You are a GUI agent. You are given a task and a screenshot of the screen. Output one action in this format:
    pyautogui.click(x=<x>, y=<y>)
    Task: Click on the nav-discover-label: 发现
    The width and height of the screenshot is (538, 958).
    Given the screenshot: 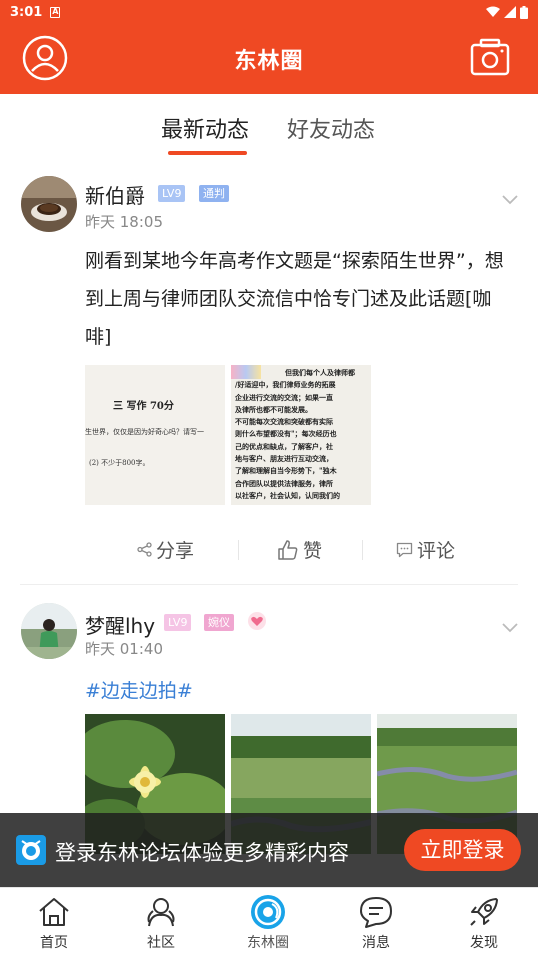 What is the action you would take?
    pyautogui.click(x=484, y=943)
    